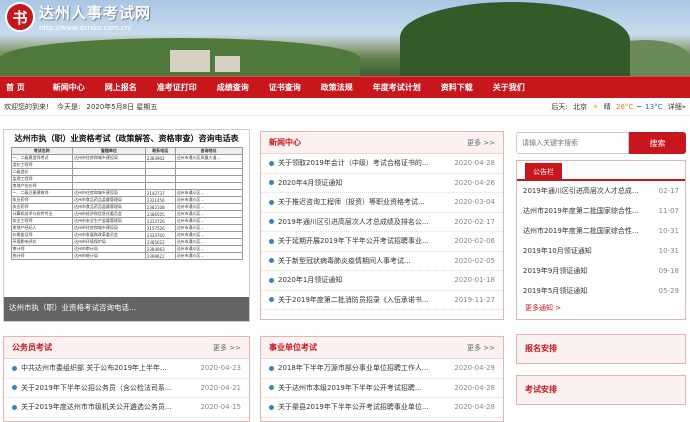  I want to click on news-item: 关于领取2019年会计（中级）考试合格证书的... 2020-04-28, so click(382, 164).